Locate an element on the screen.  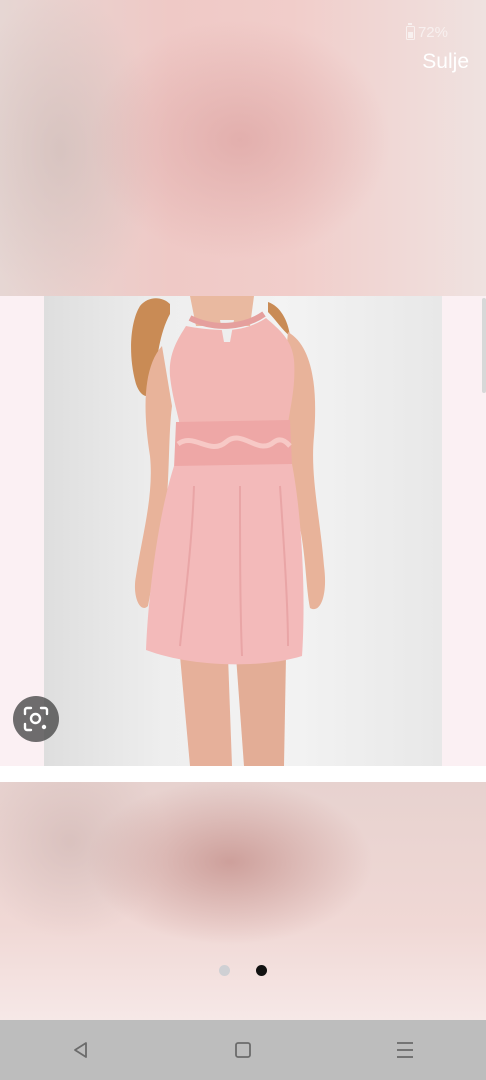
home-square-icon is located at coordinates (243, 1050).